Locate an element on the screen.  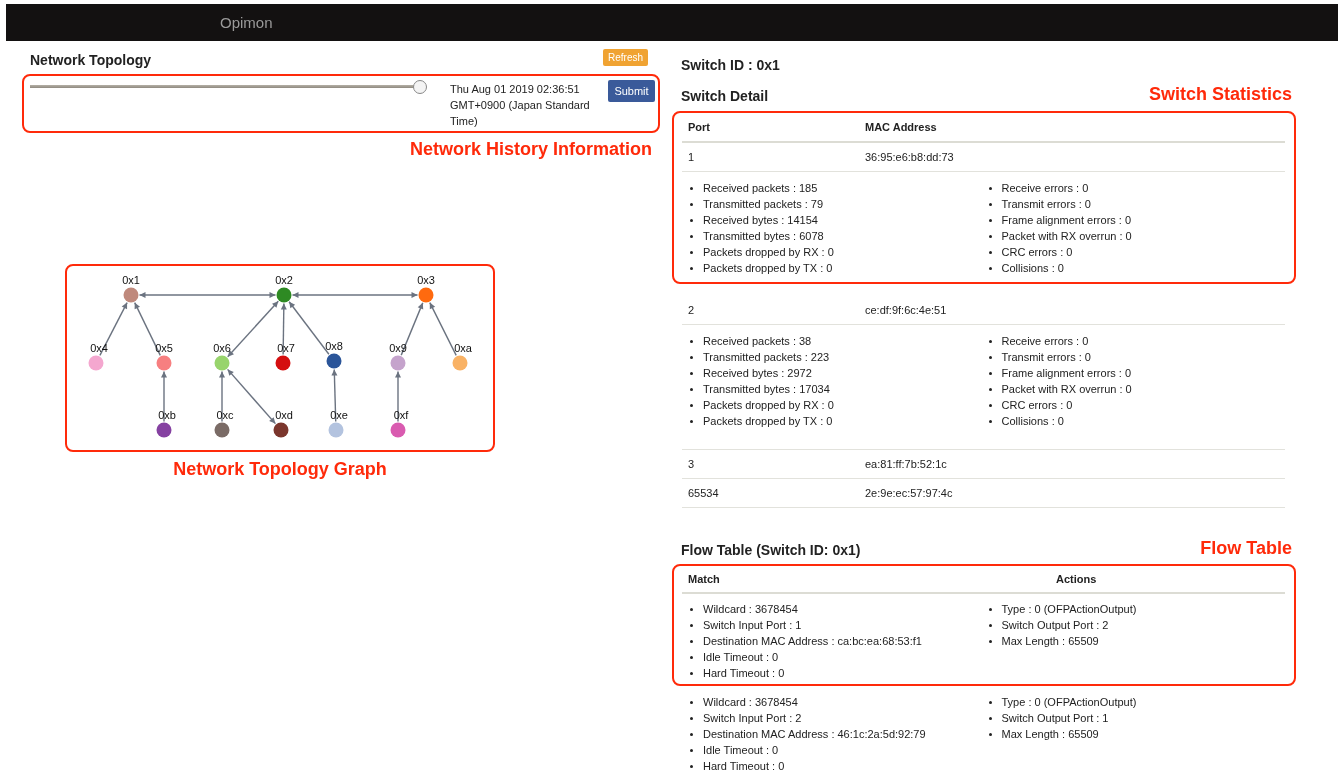
column-header: Actions is located at coordinates (1076, 579).